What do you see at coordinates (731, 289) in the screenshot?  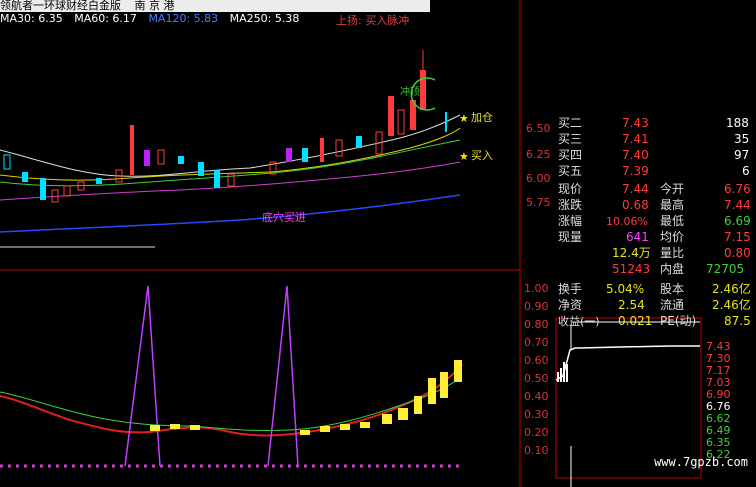 I see `equity-value: 2.46亿` at bounding box center [731, 289].